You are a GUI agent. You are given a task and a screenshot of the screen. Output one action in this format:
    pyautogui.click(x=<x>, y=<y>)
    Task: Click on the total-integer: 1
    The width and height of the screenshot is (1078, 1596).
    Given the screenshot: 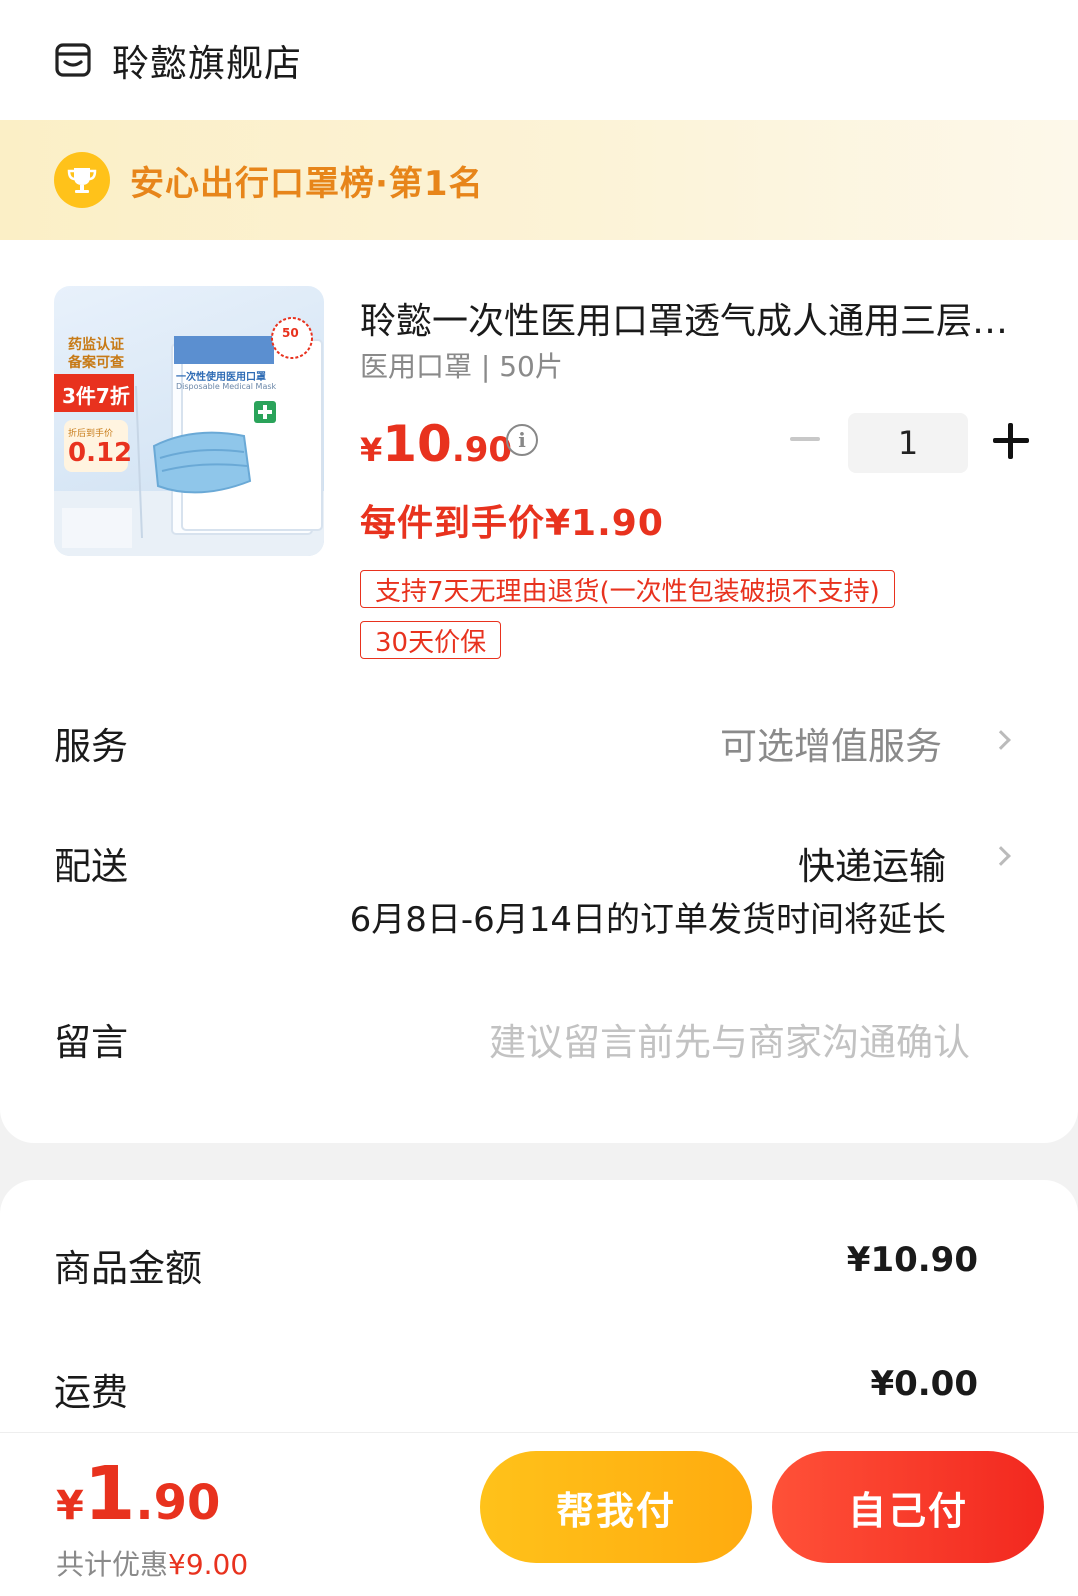 What is the action you would take?
    pyautogui.click(x=109, y=1494)
    